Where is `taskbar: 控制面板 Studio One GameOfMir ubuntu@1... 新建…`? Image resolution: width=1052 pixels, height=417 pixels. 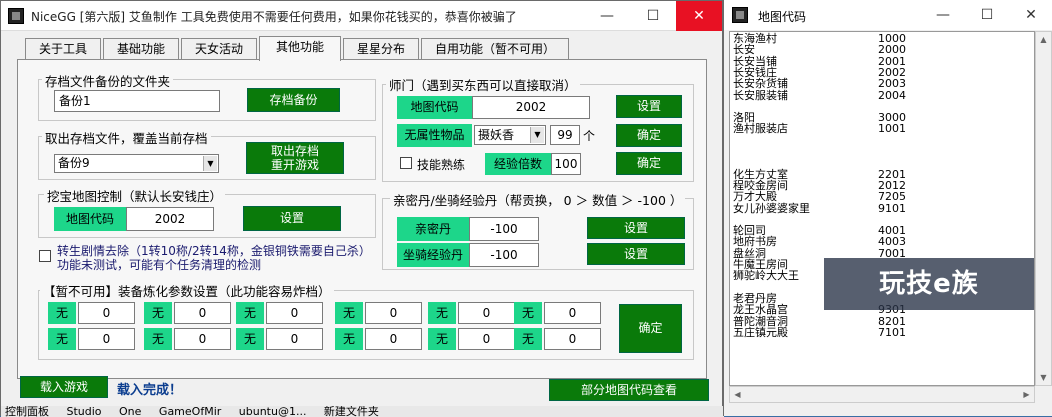
taskbar: 控制面板 Studio One GameOfMir ubuntu@1... 新建… is located at coordinates (362, 411).